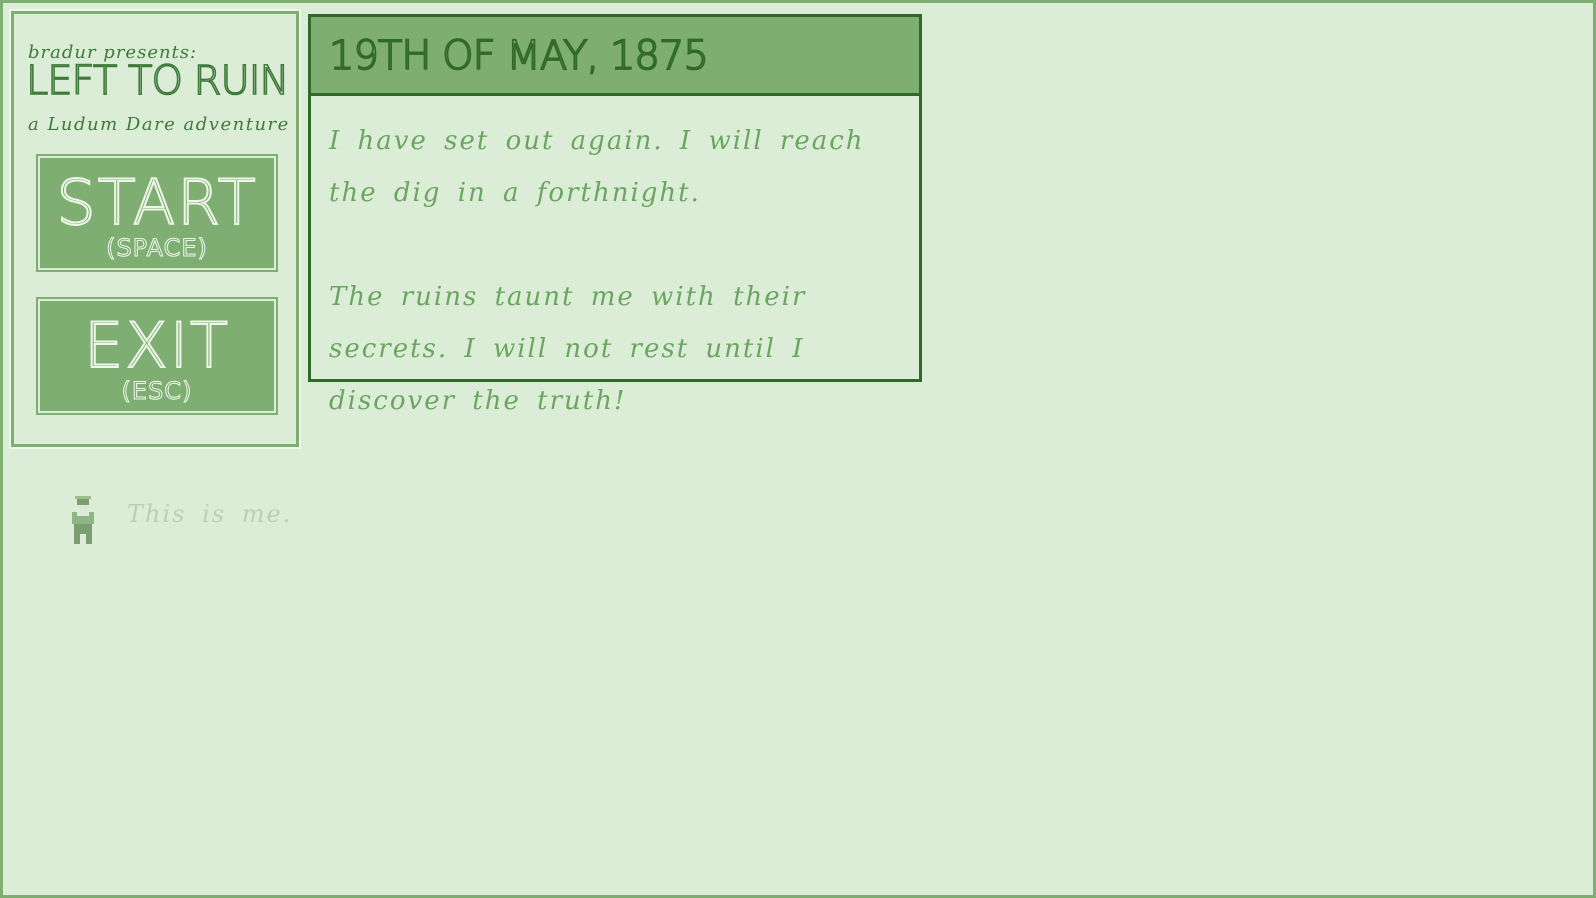 This screenshot has width=1596, height=898. What do you see at coordinates (156, 345) in the screenshot?
I see `exit-button-label: EXIT` at bounding box center [156, 345].